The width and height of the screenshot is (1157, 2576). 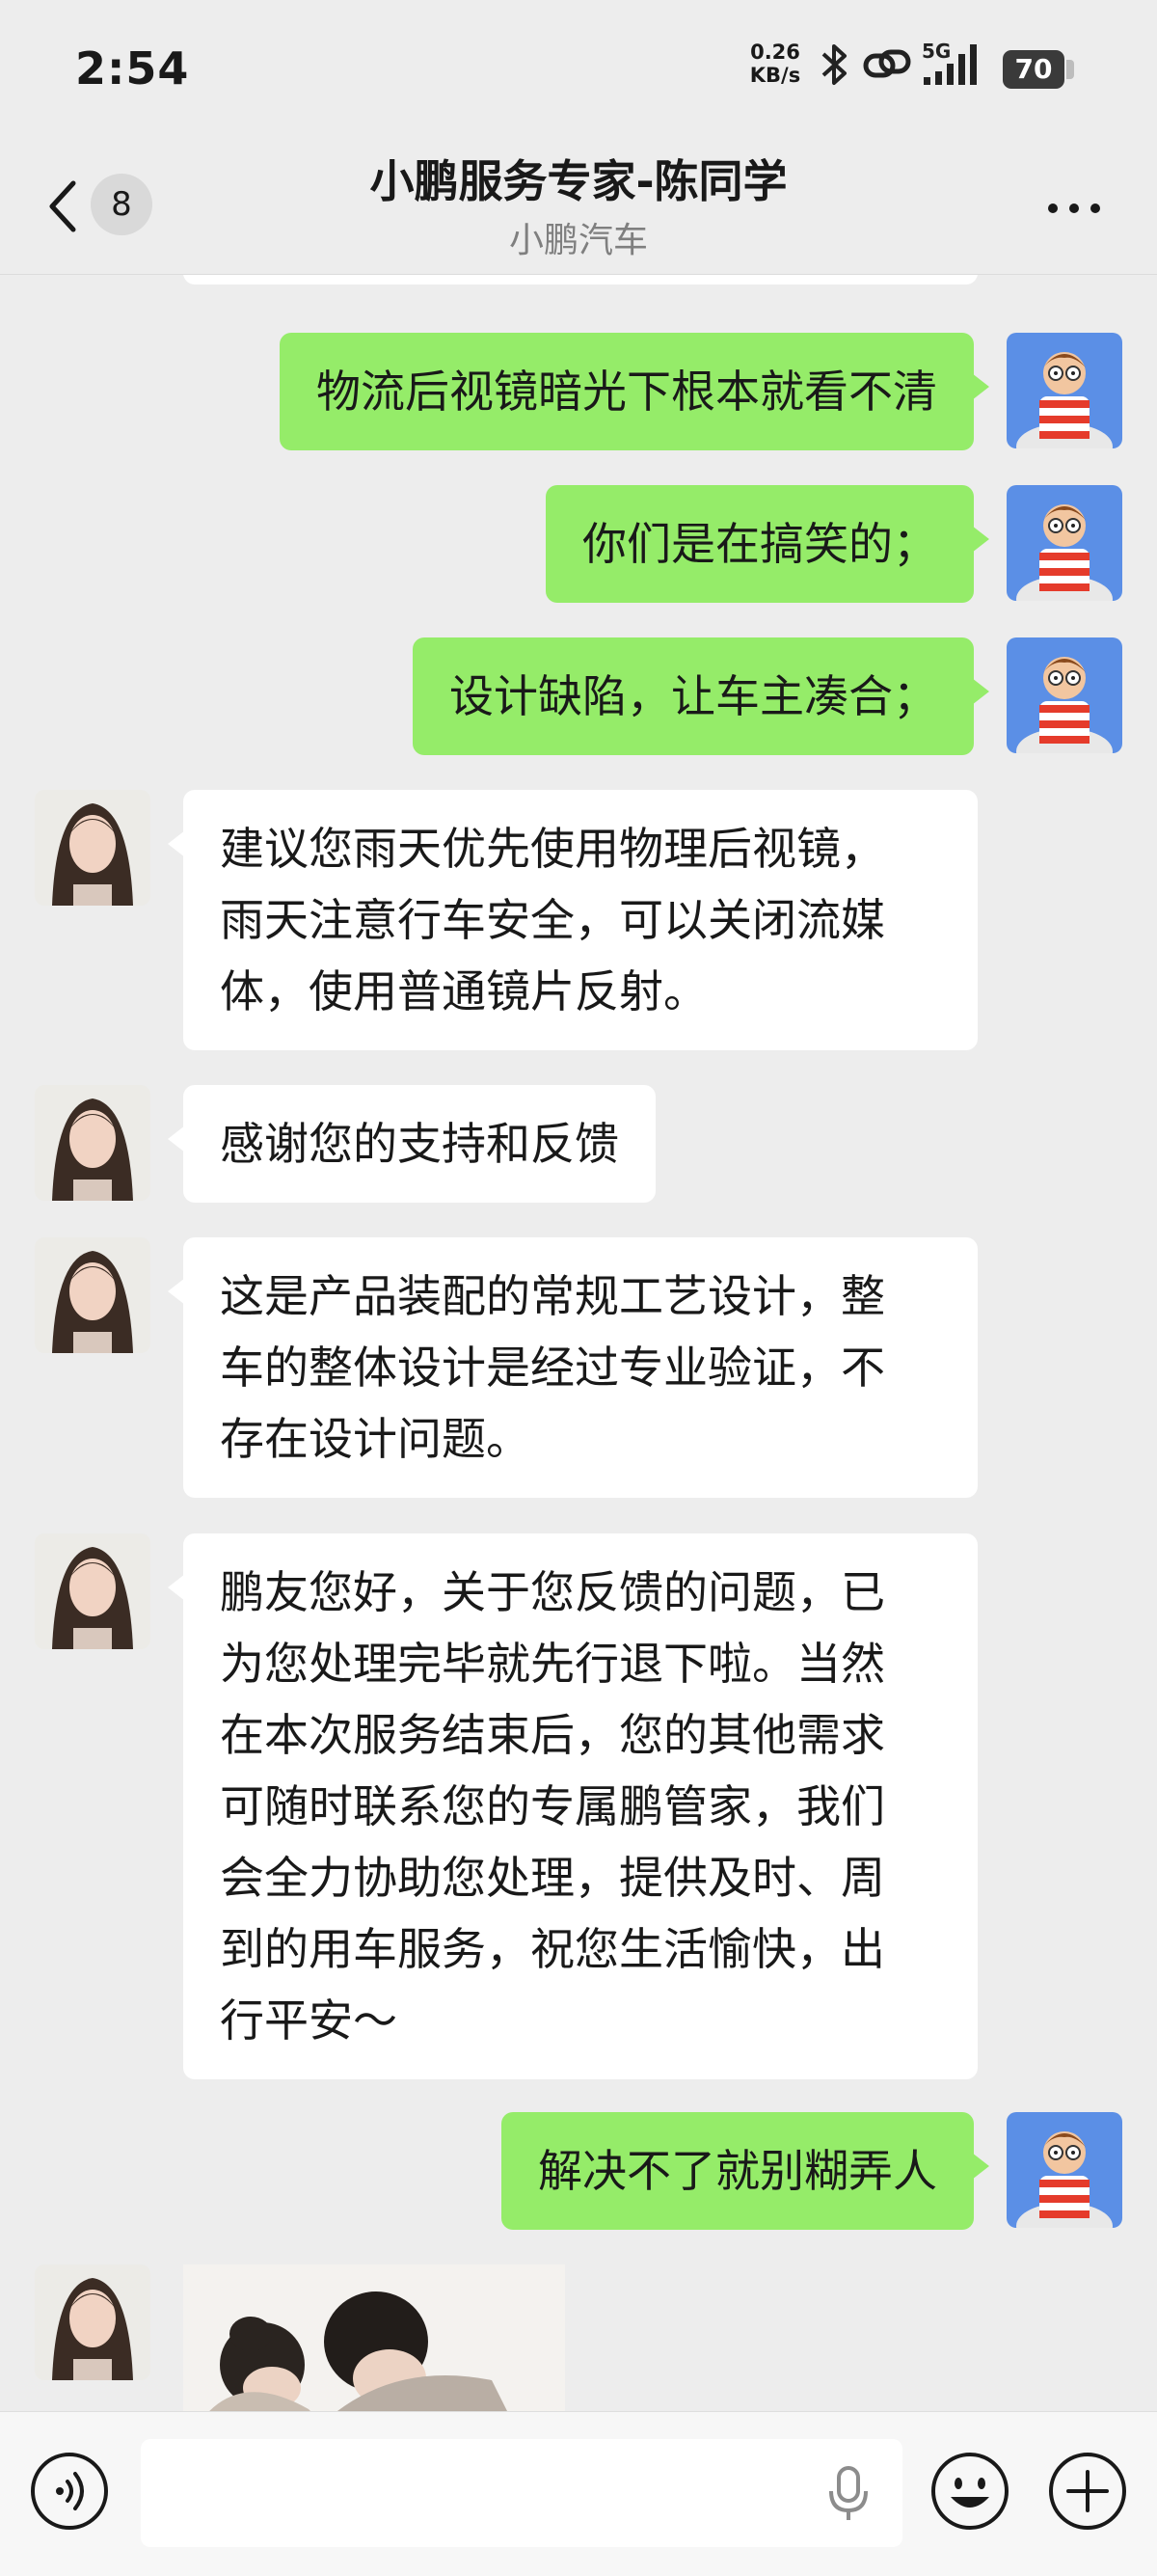 What do you see at coordinates (767, 544) in the screenshot?
I see `message-bubble: 你们是在搞笑的；` at bounding box center [767, 544].